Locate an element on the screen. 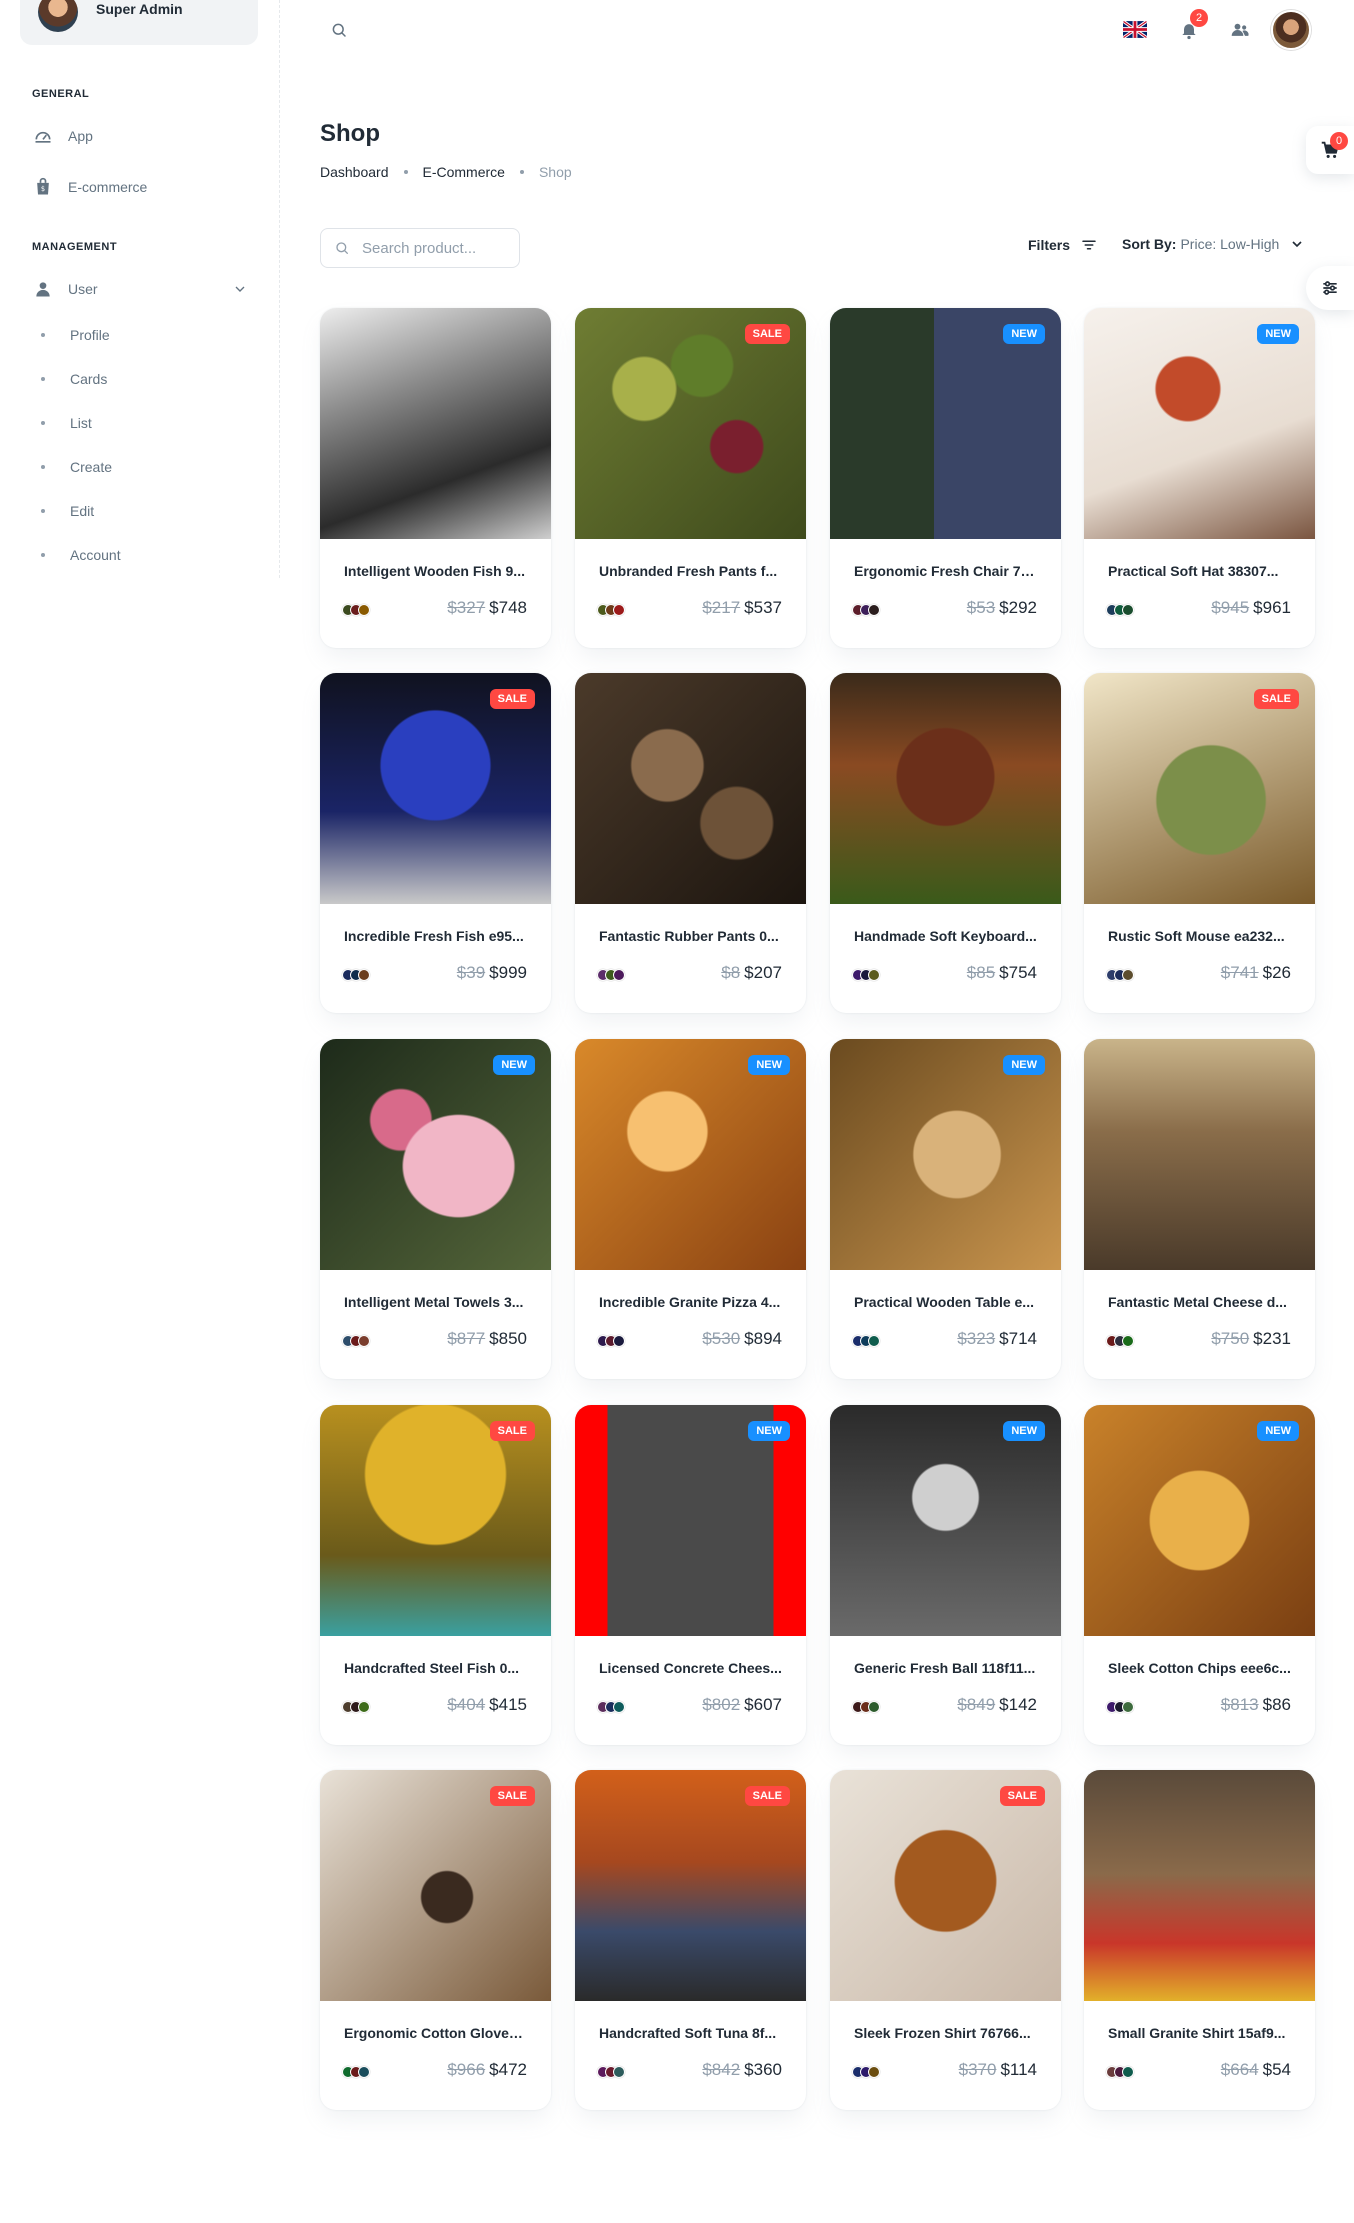  account-card: Super Admin is located at coordinates (139, 22).